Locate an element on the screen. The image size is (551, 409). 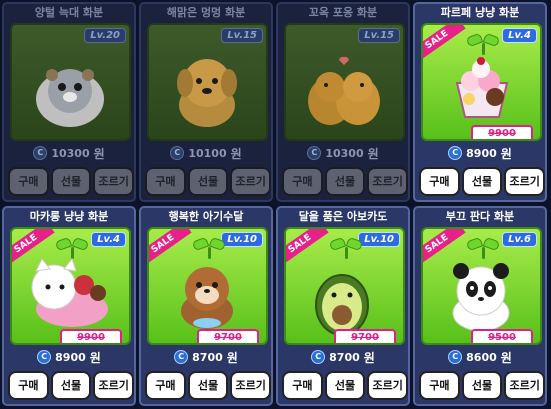
item-scene: SALE Lv.6 9500 is located at coordinates (481, 286).